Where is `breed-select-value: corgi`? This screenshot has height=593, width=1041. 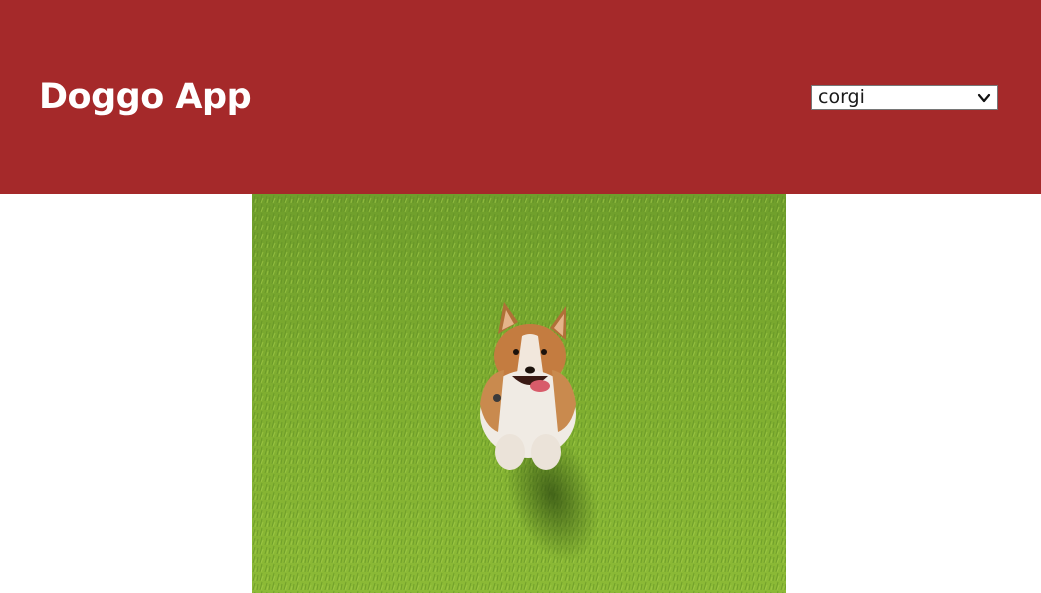 breed-select-value: corgi is located at coordinates (841, 97).